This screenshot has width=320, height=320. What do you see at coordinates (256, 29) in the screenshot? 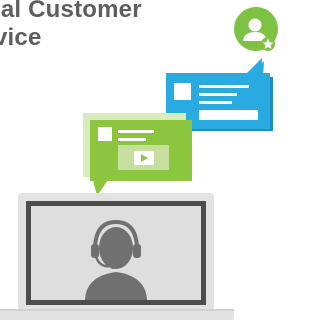
I see `user-star-badge-icon` at bounding box center [256, 29].